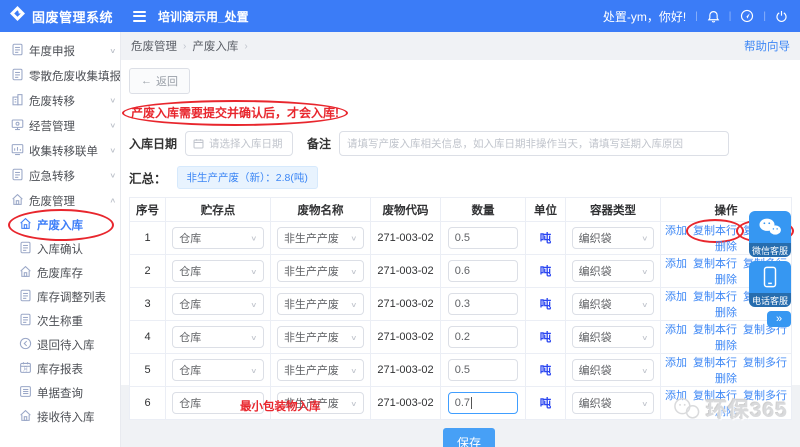 This screenshot has width=800, height=447. Describe the element at coordinates (203, 16) in the screenshot. I see `active-workspace-tab: 培训演示用_处置` at that location.